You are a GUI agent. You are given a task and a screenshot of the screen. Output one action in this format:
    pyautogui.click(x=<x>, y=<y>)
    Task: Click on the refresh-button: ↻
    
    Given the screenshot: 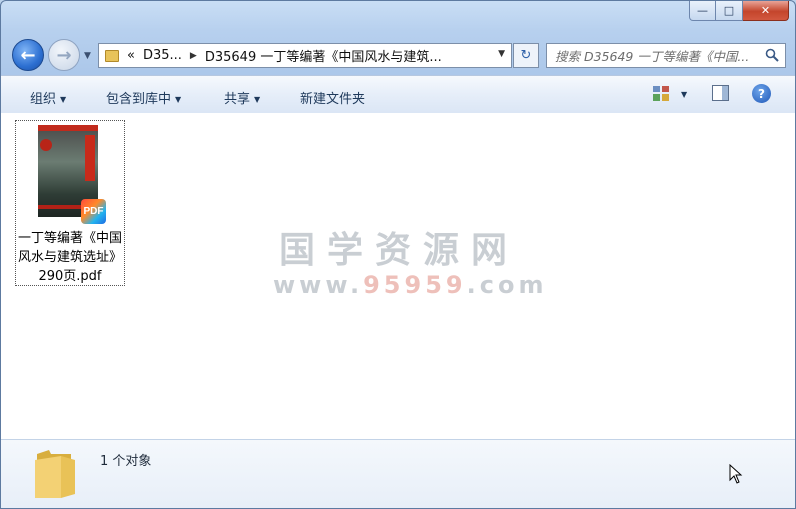 What is the action you would take?
    pyautogui.click(x=526, y=55)
    